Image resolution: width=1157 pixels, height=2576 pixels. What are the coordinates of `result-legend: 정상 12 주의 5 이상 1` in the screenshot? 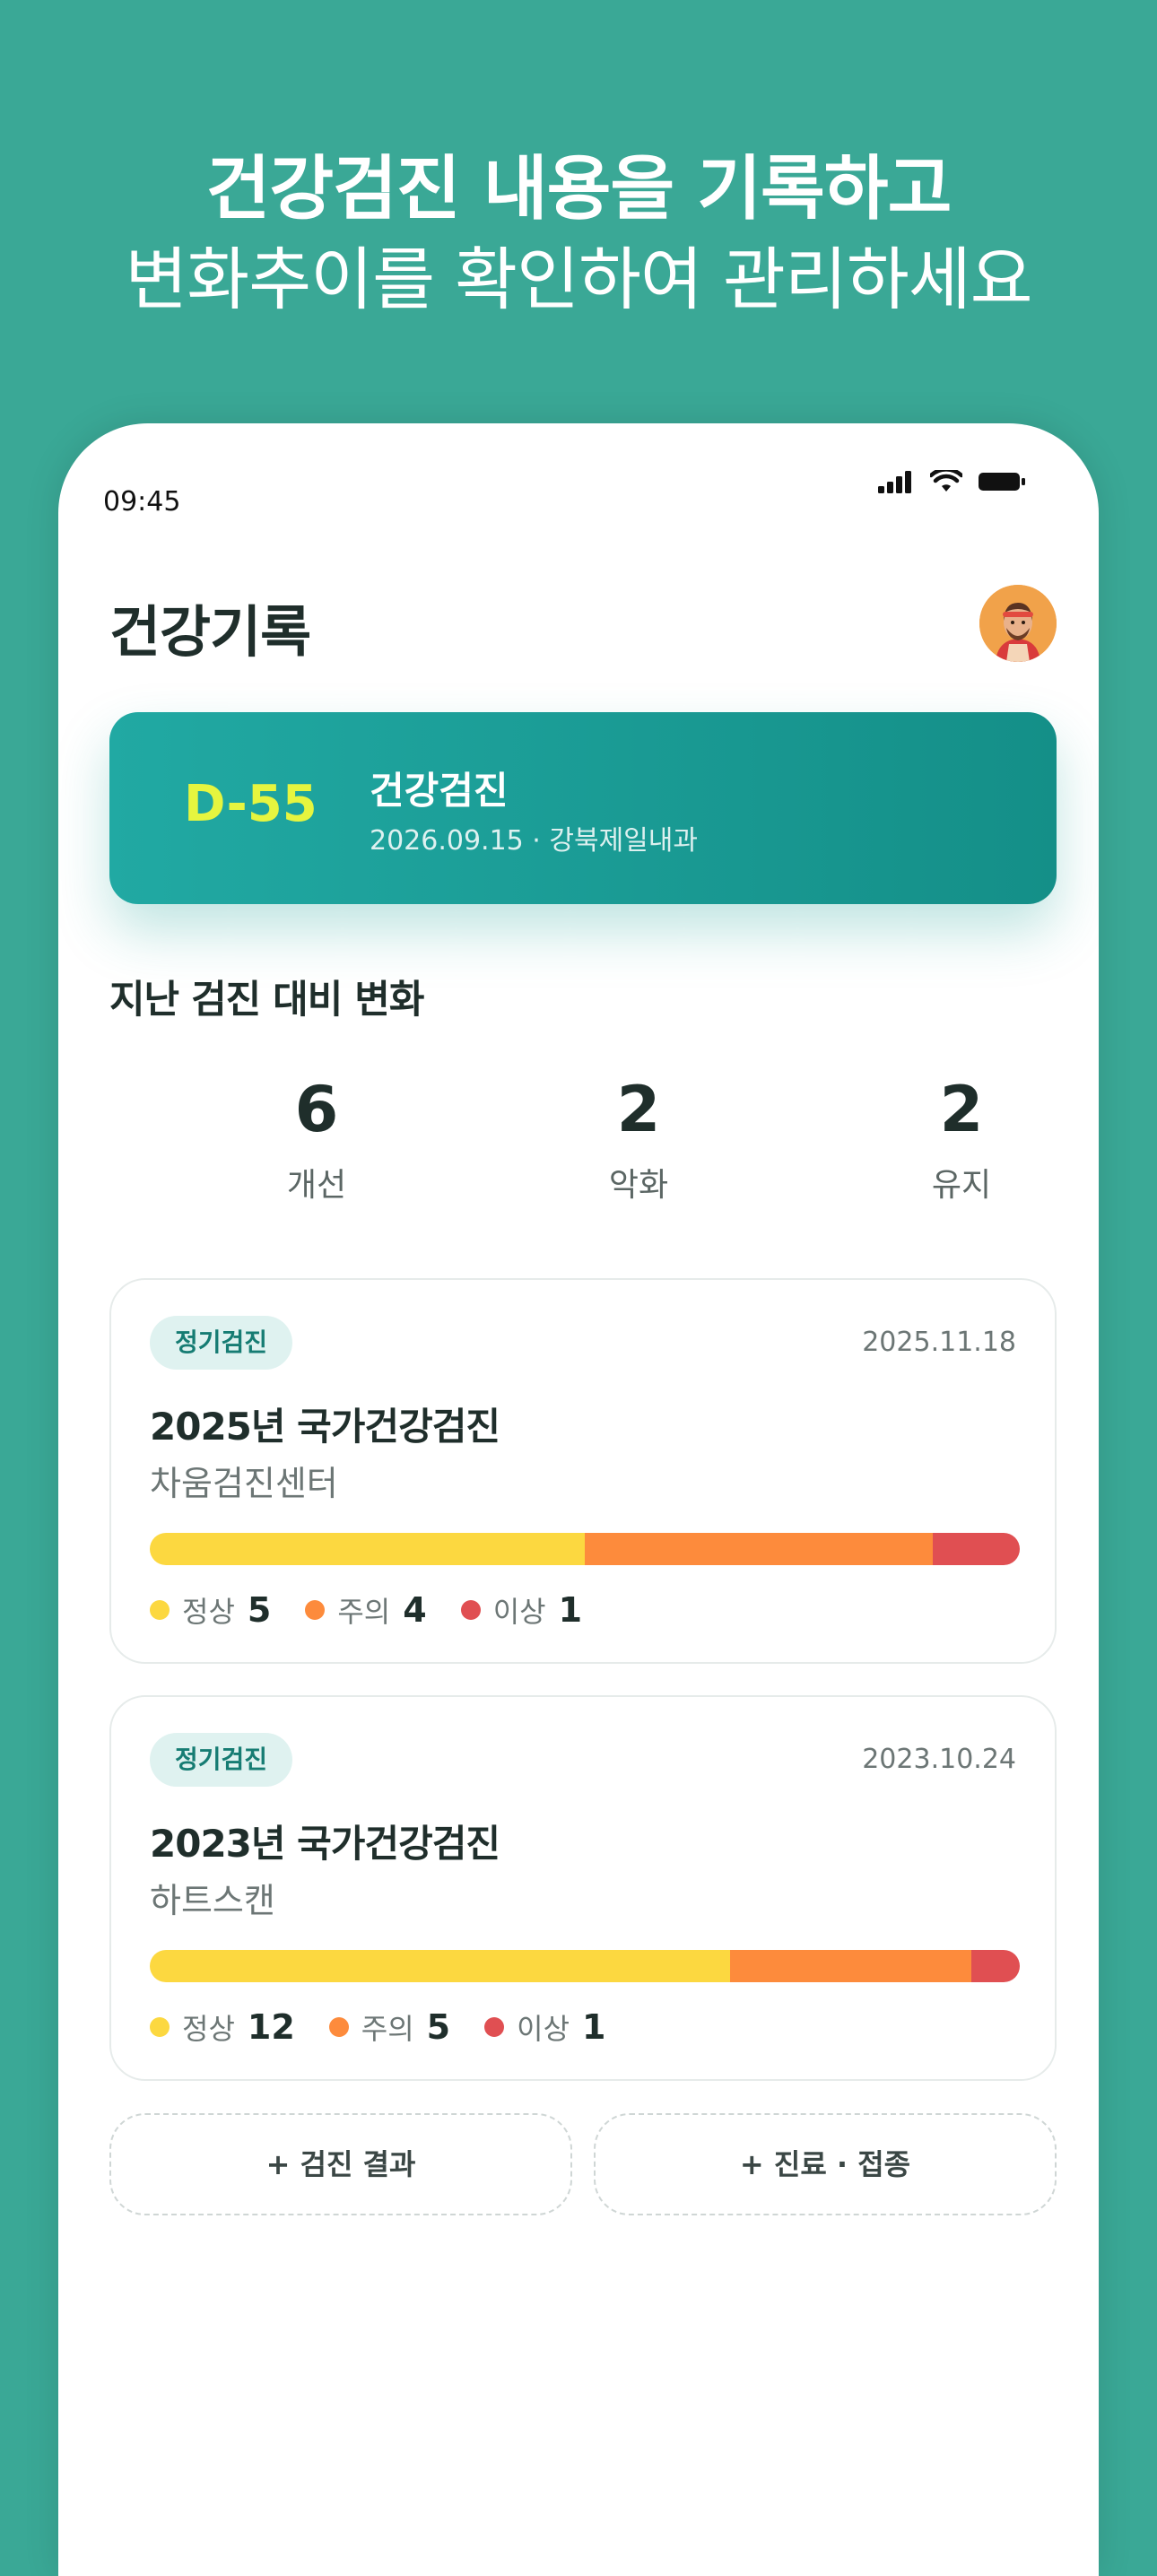 It's located at (394, 2027).